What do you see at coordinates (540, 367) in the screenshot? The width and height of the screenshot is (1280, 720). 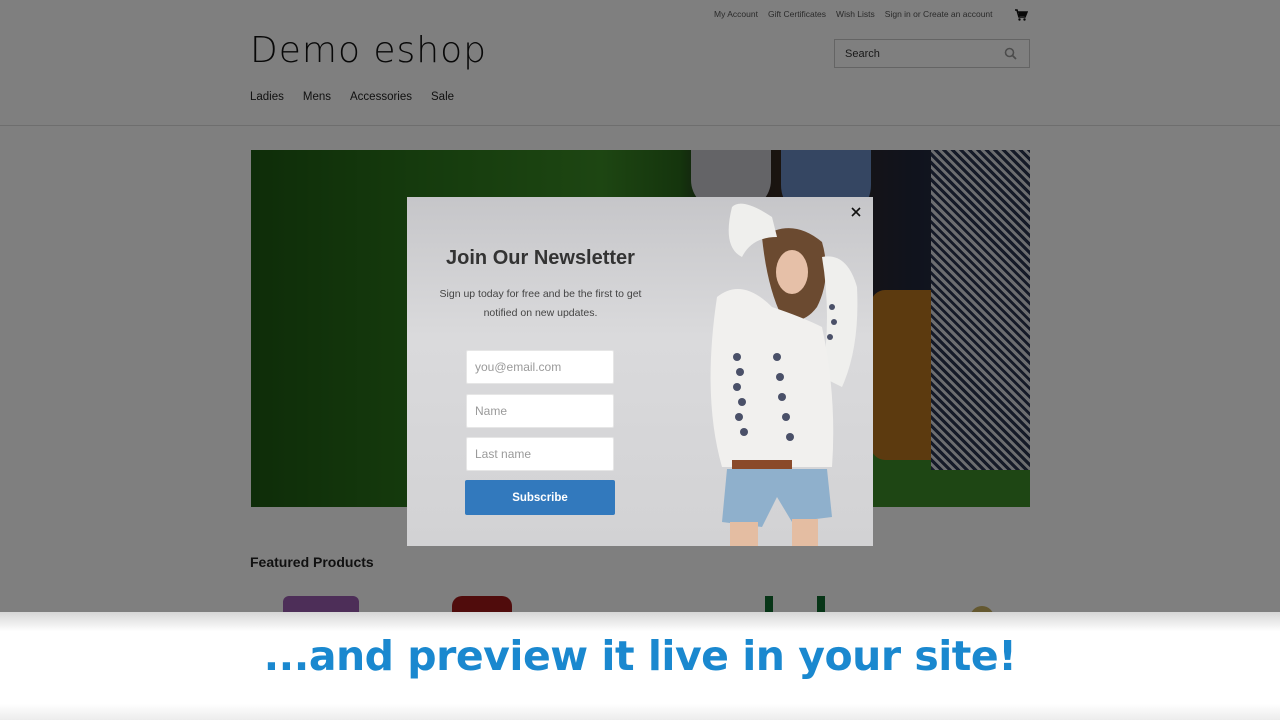 I see `email-field` at bounding box center [540, 367].